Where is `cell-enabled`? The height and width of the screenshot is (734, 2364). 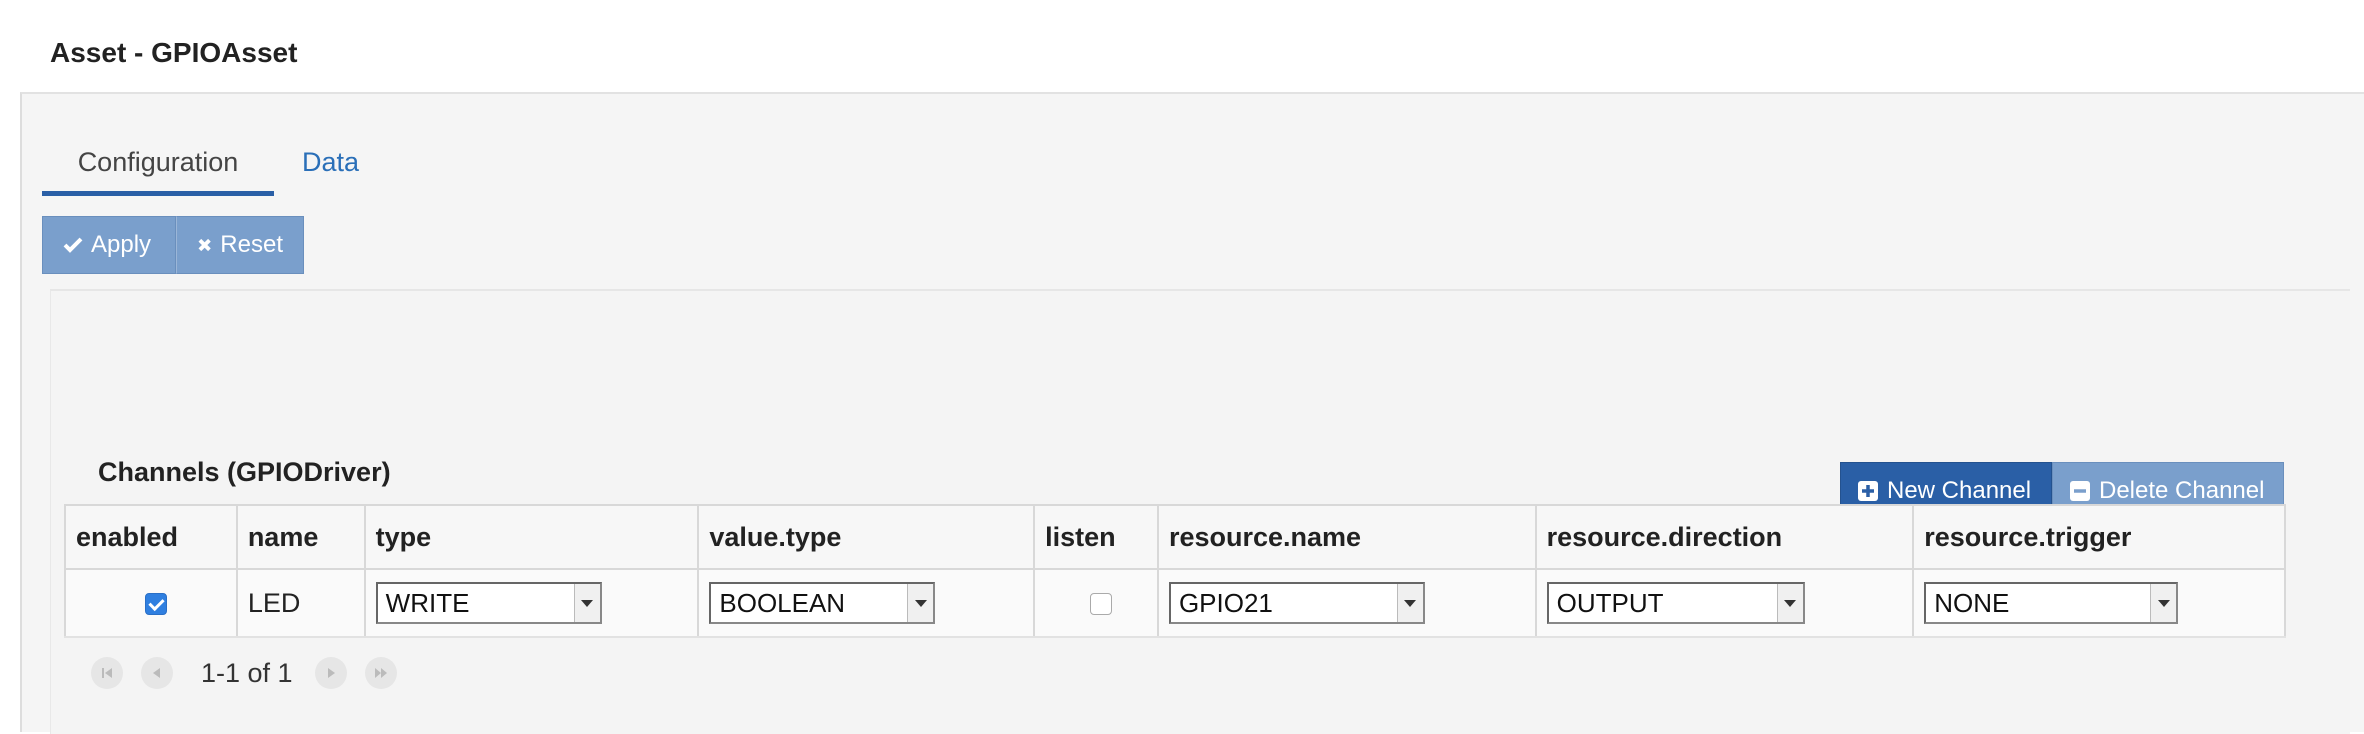
cell-enabled is located at coordinates (151, 603).